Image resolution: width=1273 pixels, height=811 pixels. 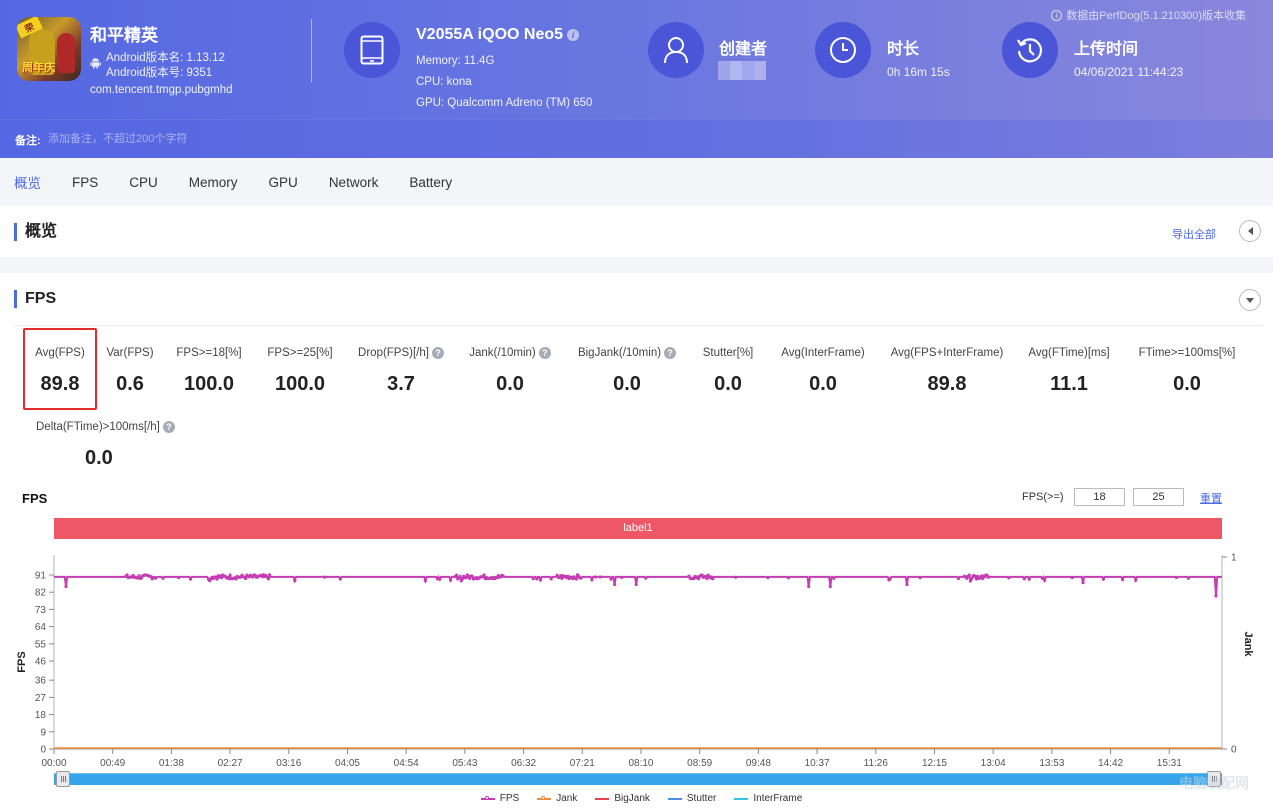 What do you see at coordinates (582, 763) in the screenshot?
I see `x-tick-label: 07:21` at bounding box center [582, 763].